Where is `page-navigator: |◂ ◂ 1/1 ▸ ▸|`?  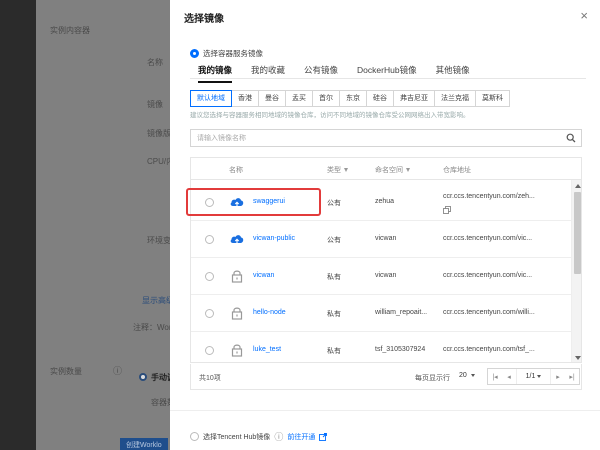 page-navigator: |◂ ◂ 1/1 ▸ ▸| is located at coordinates (533, 376).